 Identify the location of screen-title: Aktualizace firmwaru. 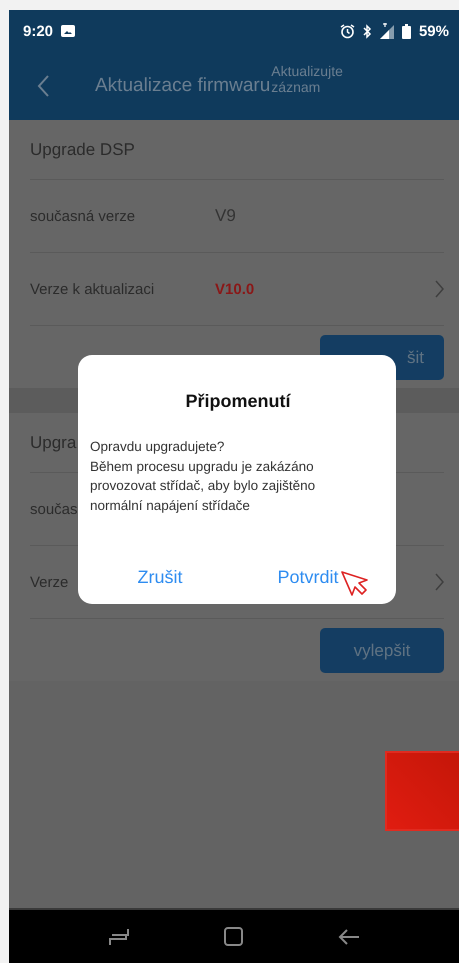
(182, 86).